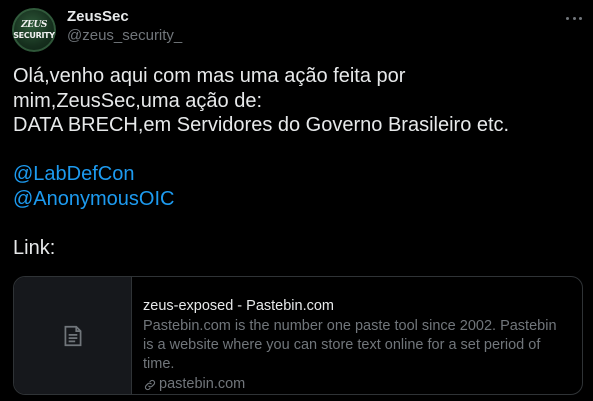 This screenshot has width=593, height=401. I want to click on tweet-line: mim,ZeusSec,uma ação de:, so click(137, 100).